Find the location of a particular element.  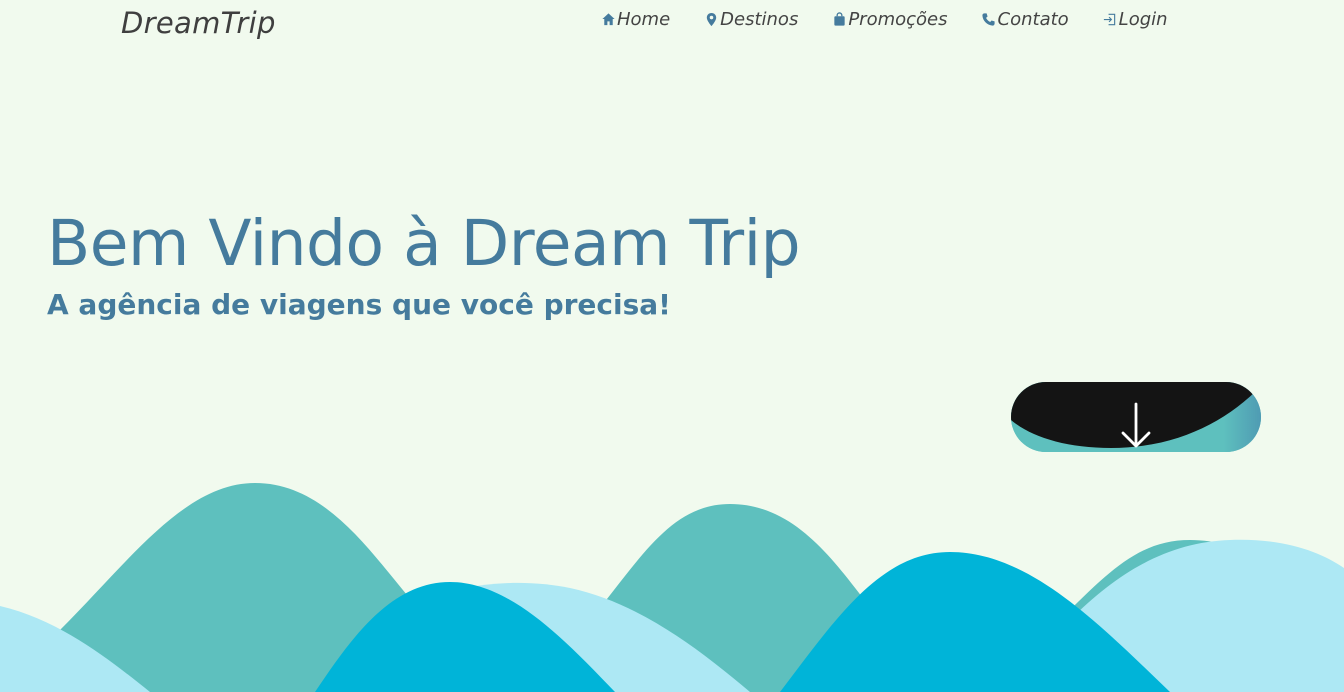

nav-home-label: Home is located at coordinates (644, 19).